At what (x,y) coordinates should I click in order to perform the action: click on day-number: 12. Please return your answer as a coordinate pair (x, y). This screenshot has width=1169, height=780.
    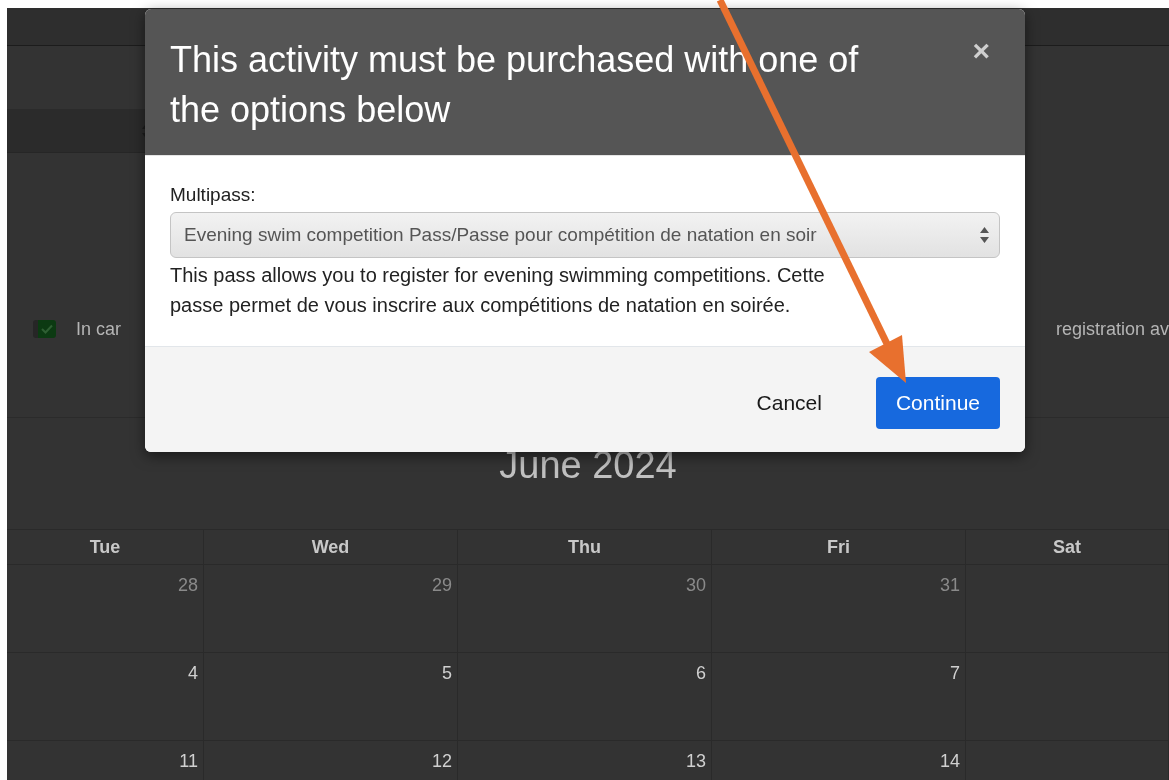
    Looking at the image, I should click on (441, 761).